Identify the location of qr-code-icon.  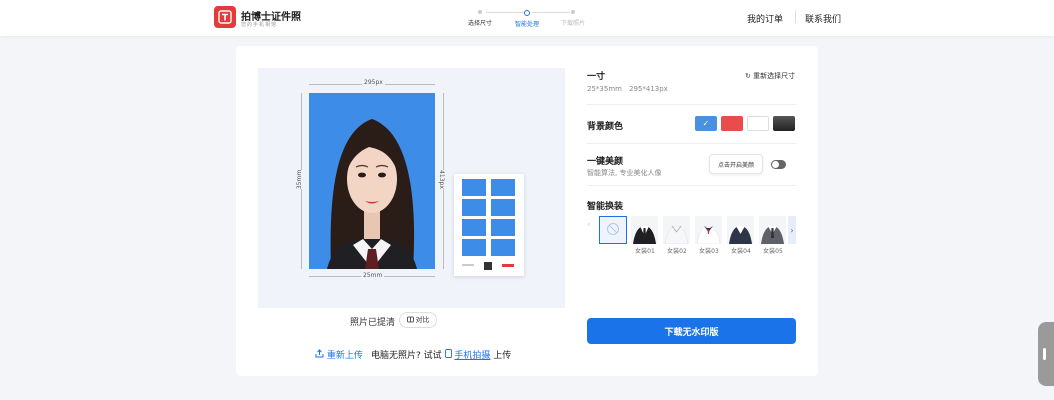
(488, 266).